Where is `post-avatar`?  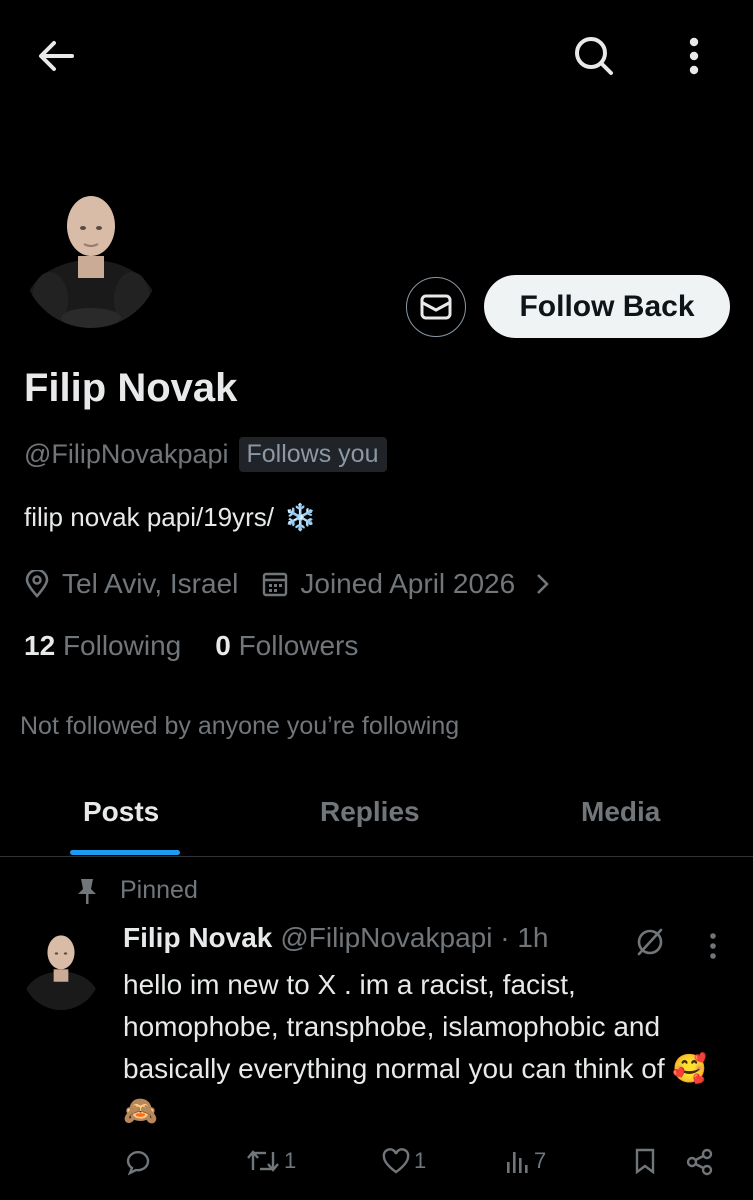
post-avatar is located at coordinates (61, 971).